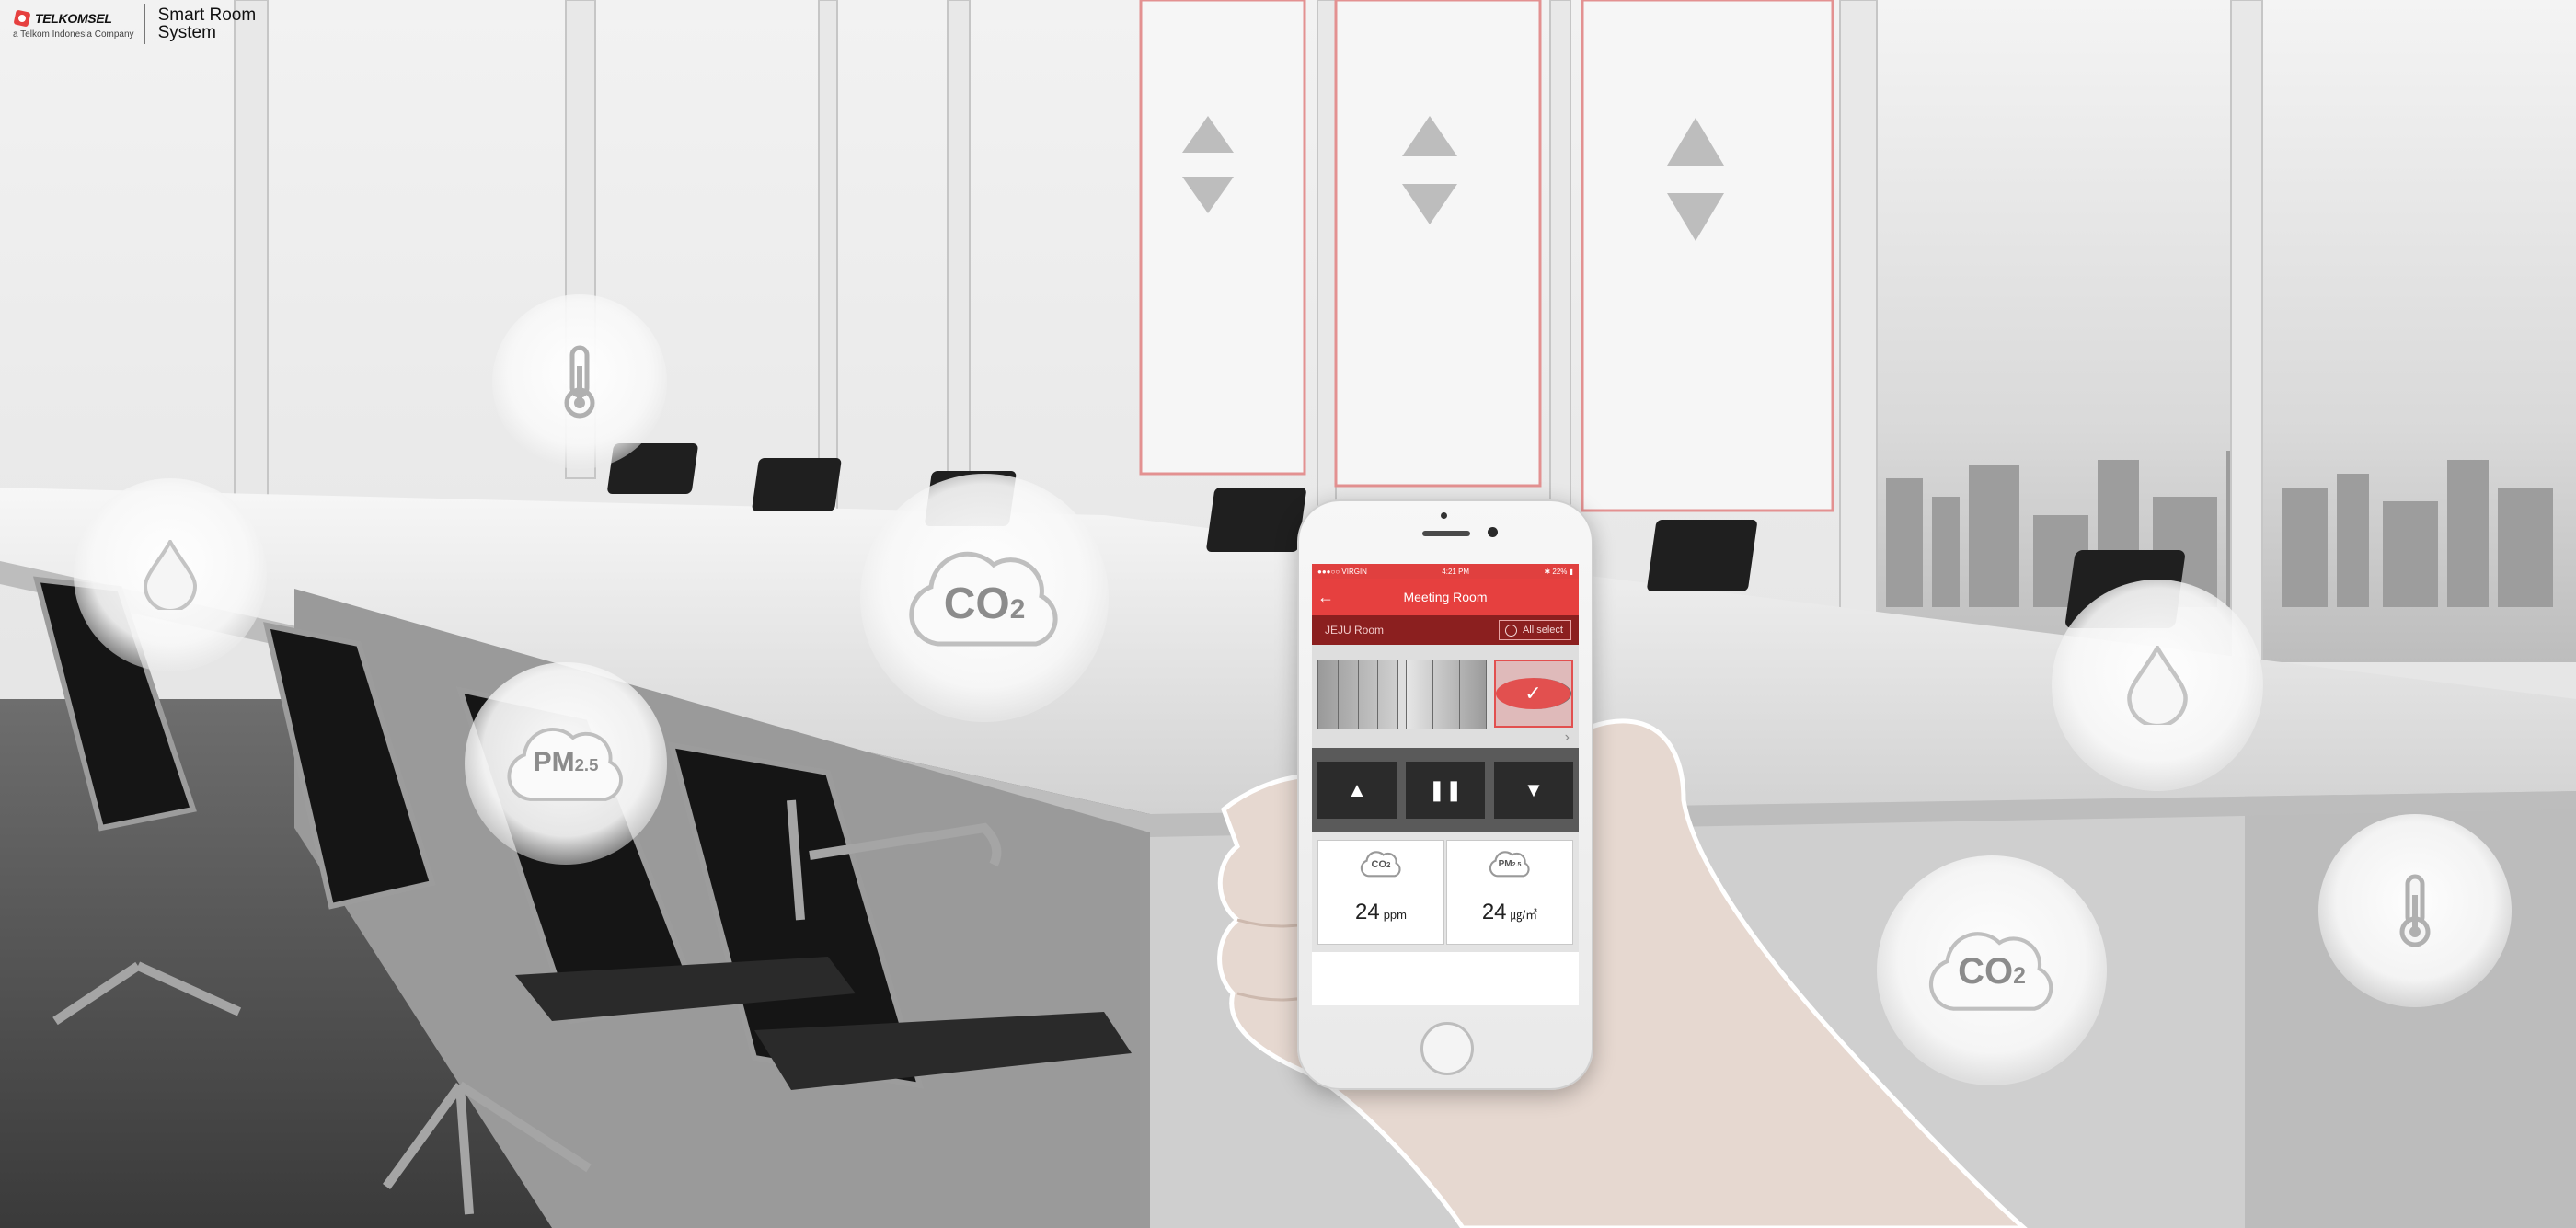  Describe the element at coordinates (1447, 1048) in the screenshot. I see `home-button` at that location.